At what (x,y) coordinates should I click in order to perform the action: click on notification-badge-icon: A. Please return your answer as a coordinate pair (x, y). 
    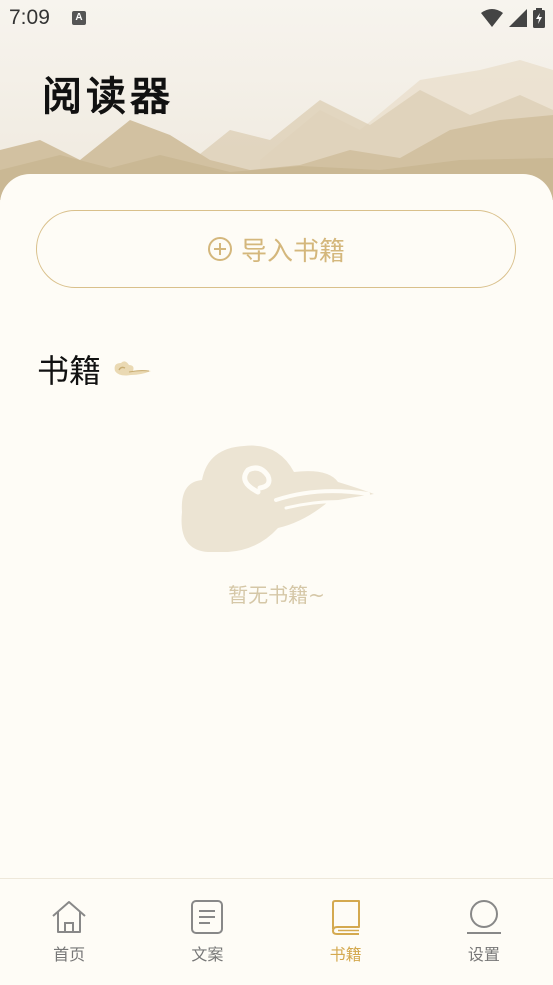
    Looking at the image, I should click on (79, 18).